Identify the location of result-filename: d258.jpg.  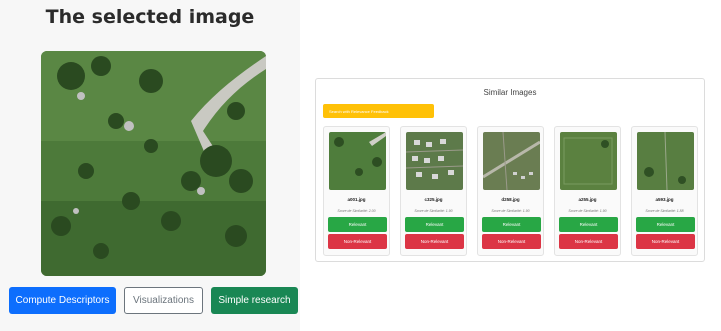
(510, 199).